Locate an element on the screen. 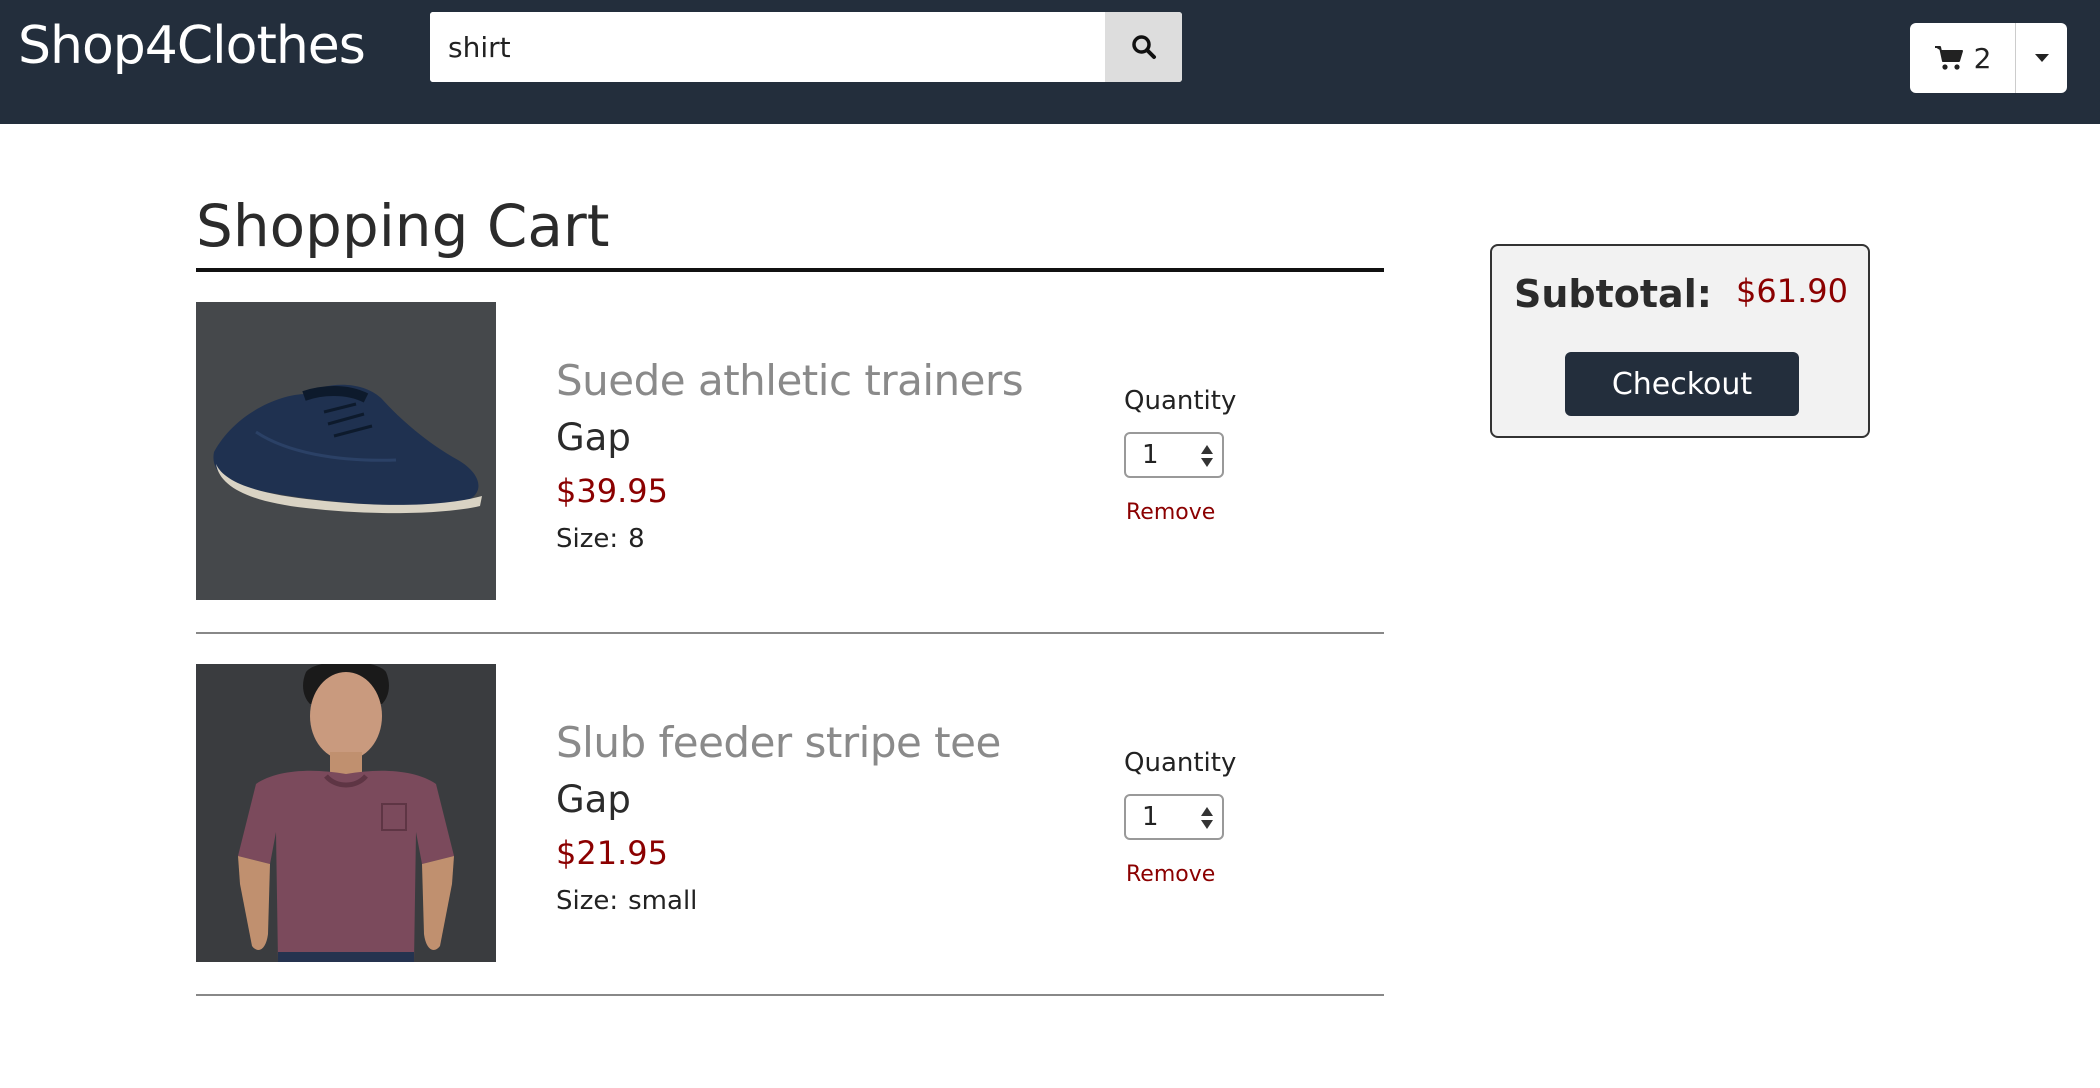 This screenshot has height=1088, width=2100. search-bar is located at coordinates (806, 47).